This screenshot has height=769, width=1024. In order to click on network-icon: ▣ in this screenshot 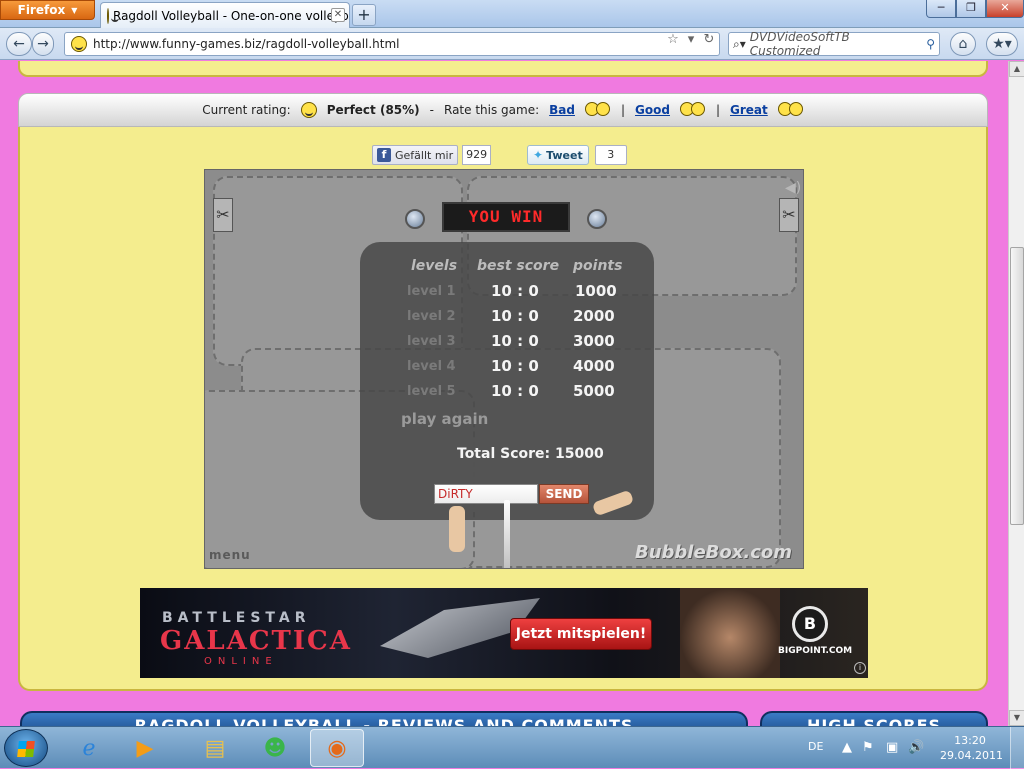, I will do `click(892, 747)`.